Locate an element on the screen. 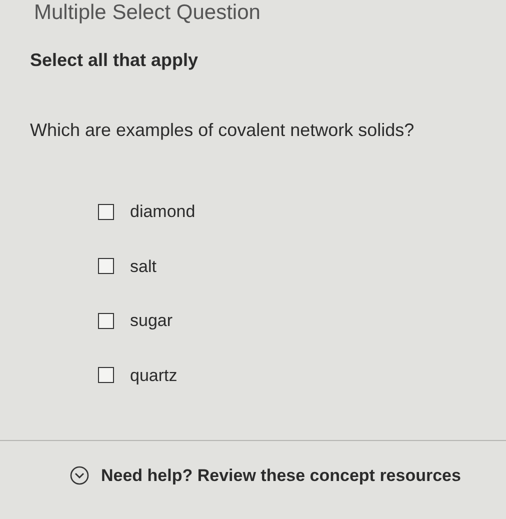  option-label: sugar is located at coordinates (151, 321).